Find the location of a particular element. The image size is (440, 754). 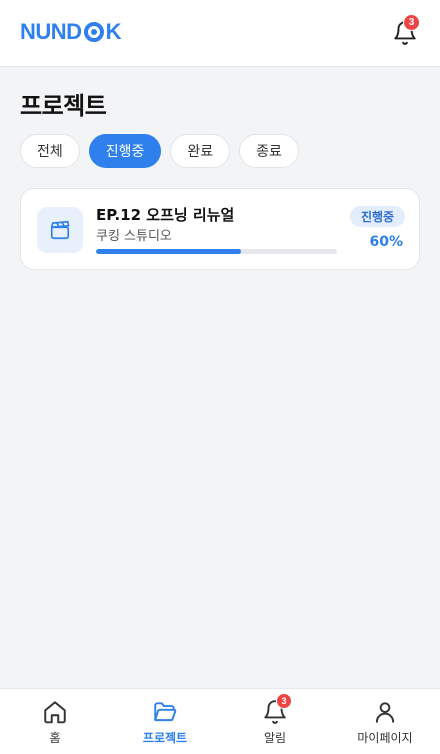

bottom-tab-bar: 홈 프로젝트 3 알림 마이페이지 is located at coordinates (220, 721).